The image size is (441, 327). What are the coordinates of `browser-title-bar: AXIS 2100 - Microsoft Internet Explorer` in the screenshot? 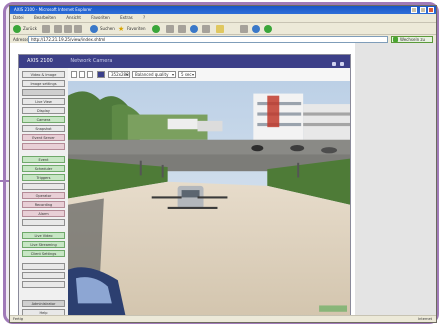 It's located at (223, 10).